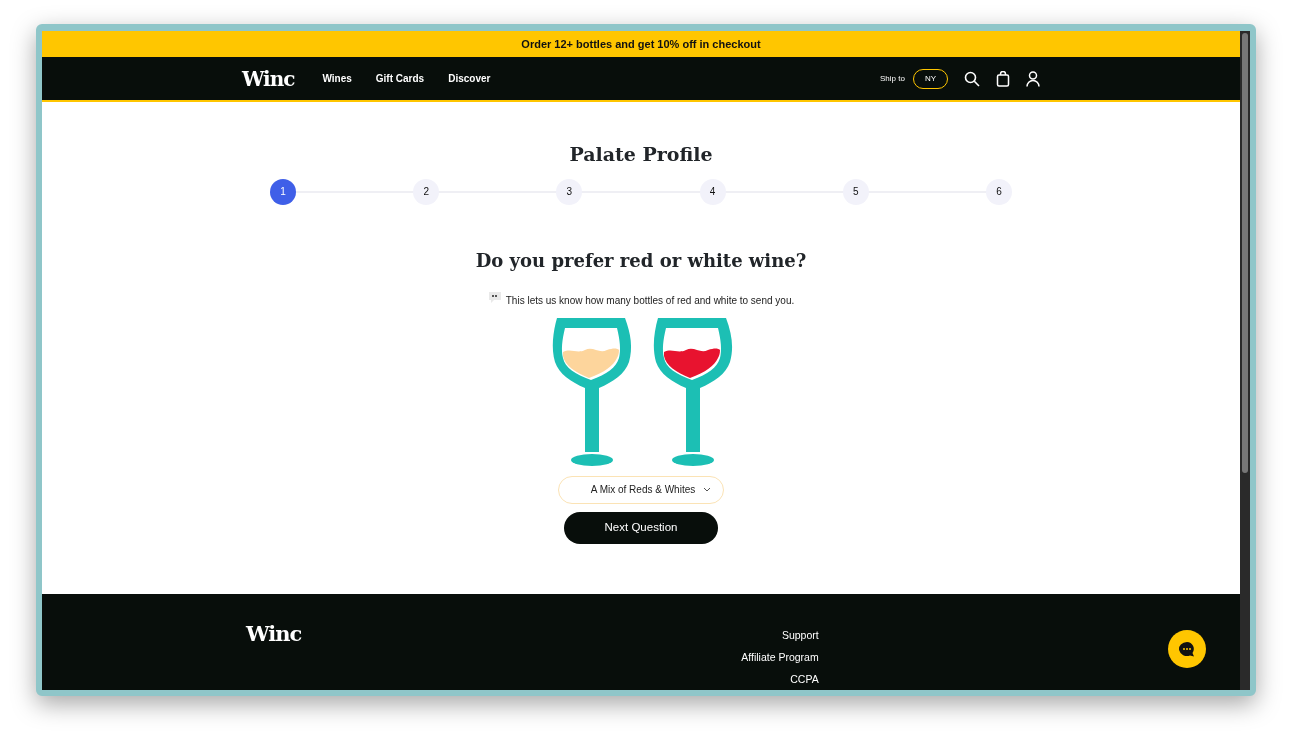  I want to click on hint-text: This lets us know how many bottles of red and white to send you., so click(650, 300).